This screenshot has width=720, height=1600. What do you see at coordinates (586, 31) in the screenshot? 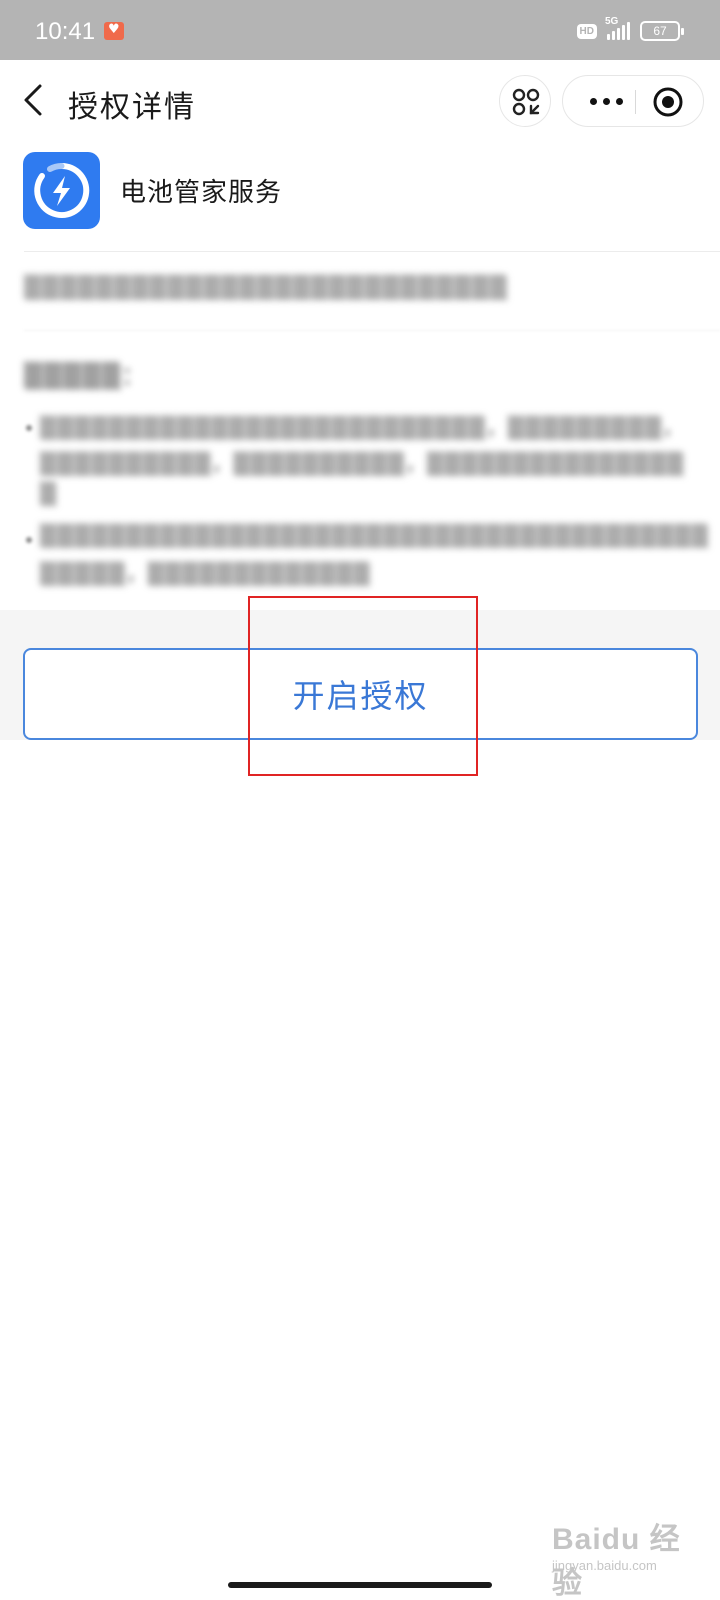
I see `hd-icon: HD` at bounding box center [586, 31].